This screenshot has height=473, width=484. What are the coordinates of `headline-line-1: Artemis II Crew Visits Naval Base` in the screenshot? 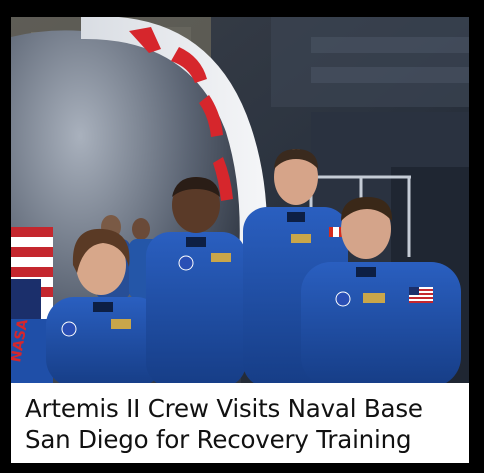 It's located at (240, 408).